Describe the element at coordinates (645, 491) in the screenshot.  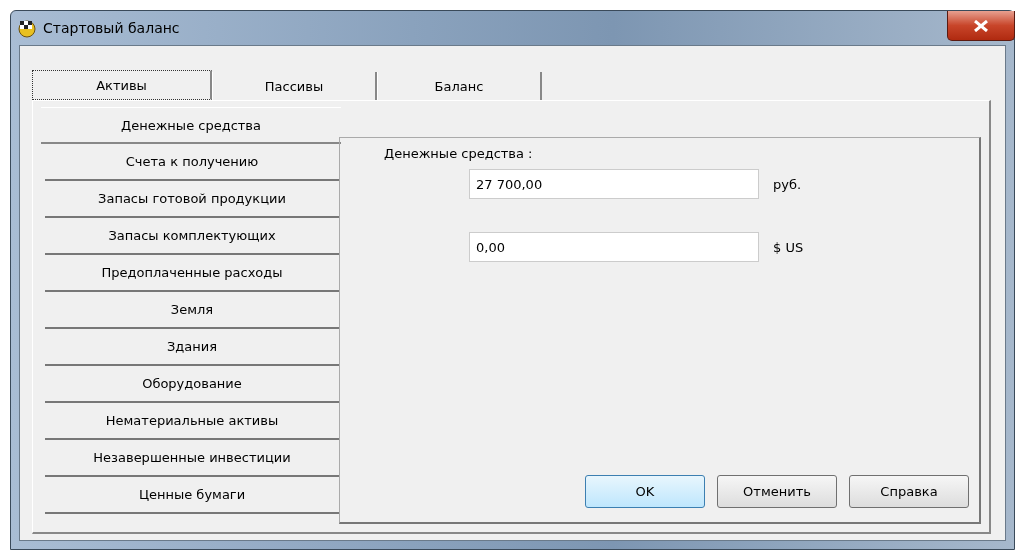
I see `dialog-button: OK` at that location.